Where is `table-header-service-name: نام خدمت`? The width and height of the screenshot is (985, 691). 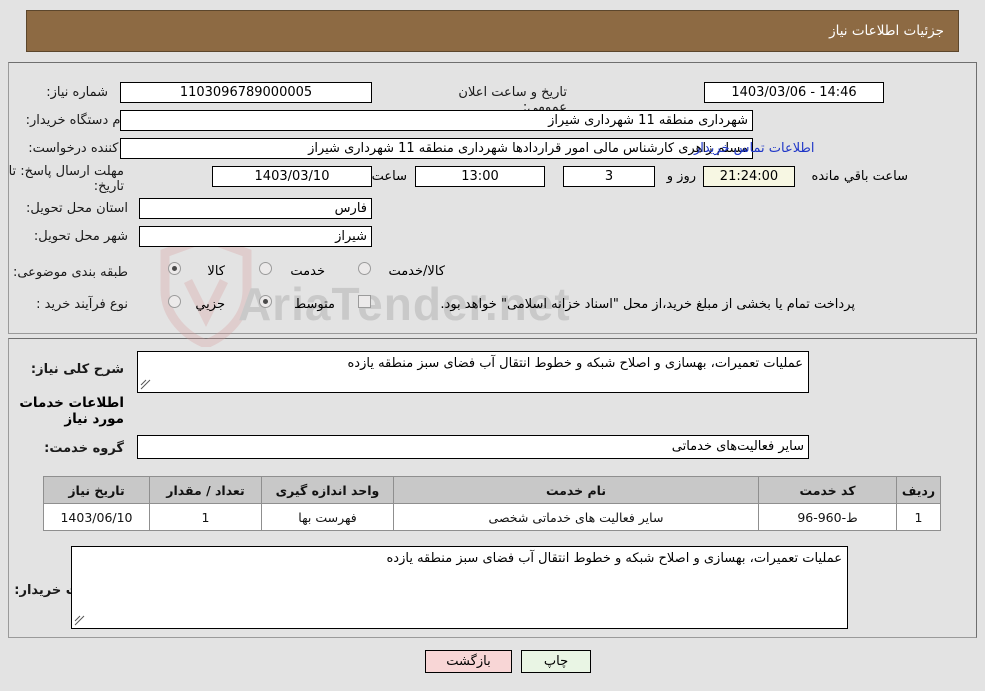
table-header-service-name: نام خدمت is located at coordinates (576, 490).